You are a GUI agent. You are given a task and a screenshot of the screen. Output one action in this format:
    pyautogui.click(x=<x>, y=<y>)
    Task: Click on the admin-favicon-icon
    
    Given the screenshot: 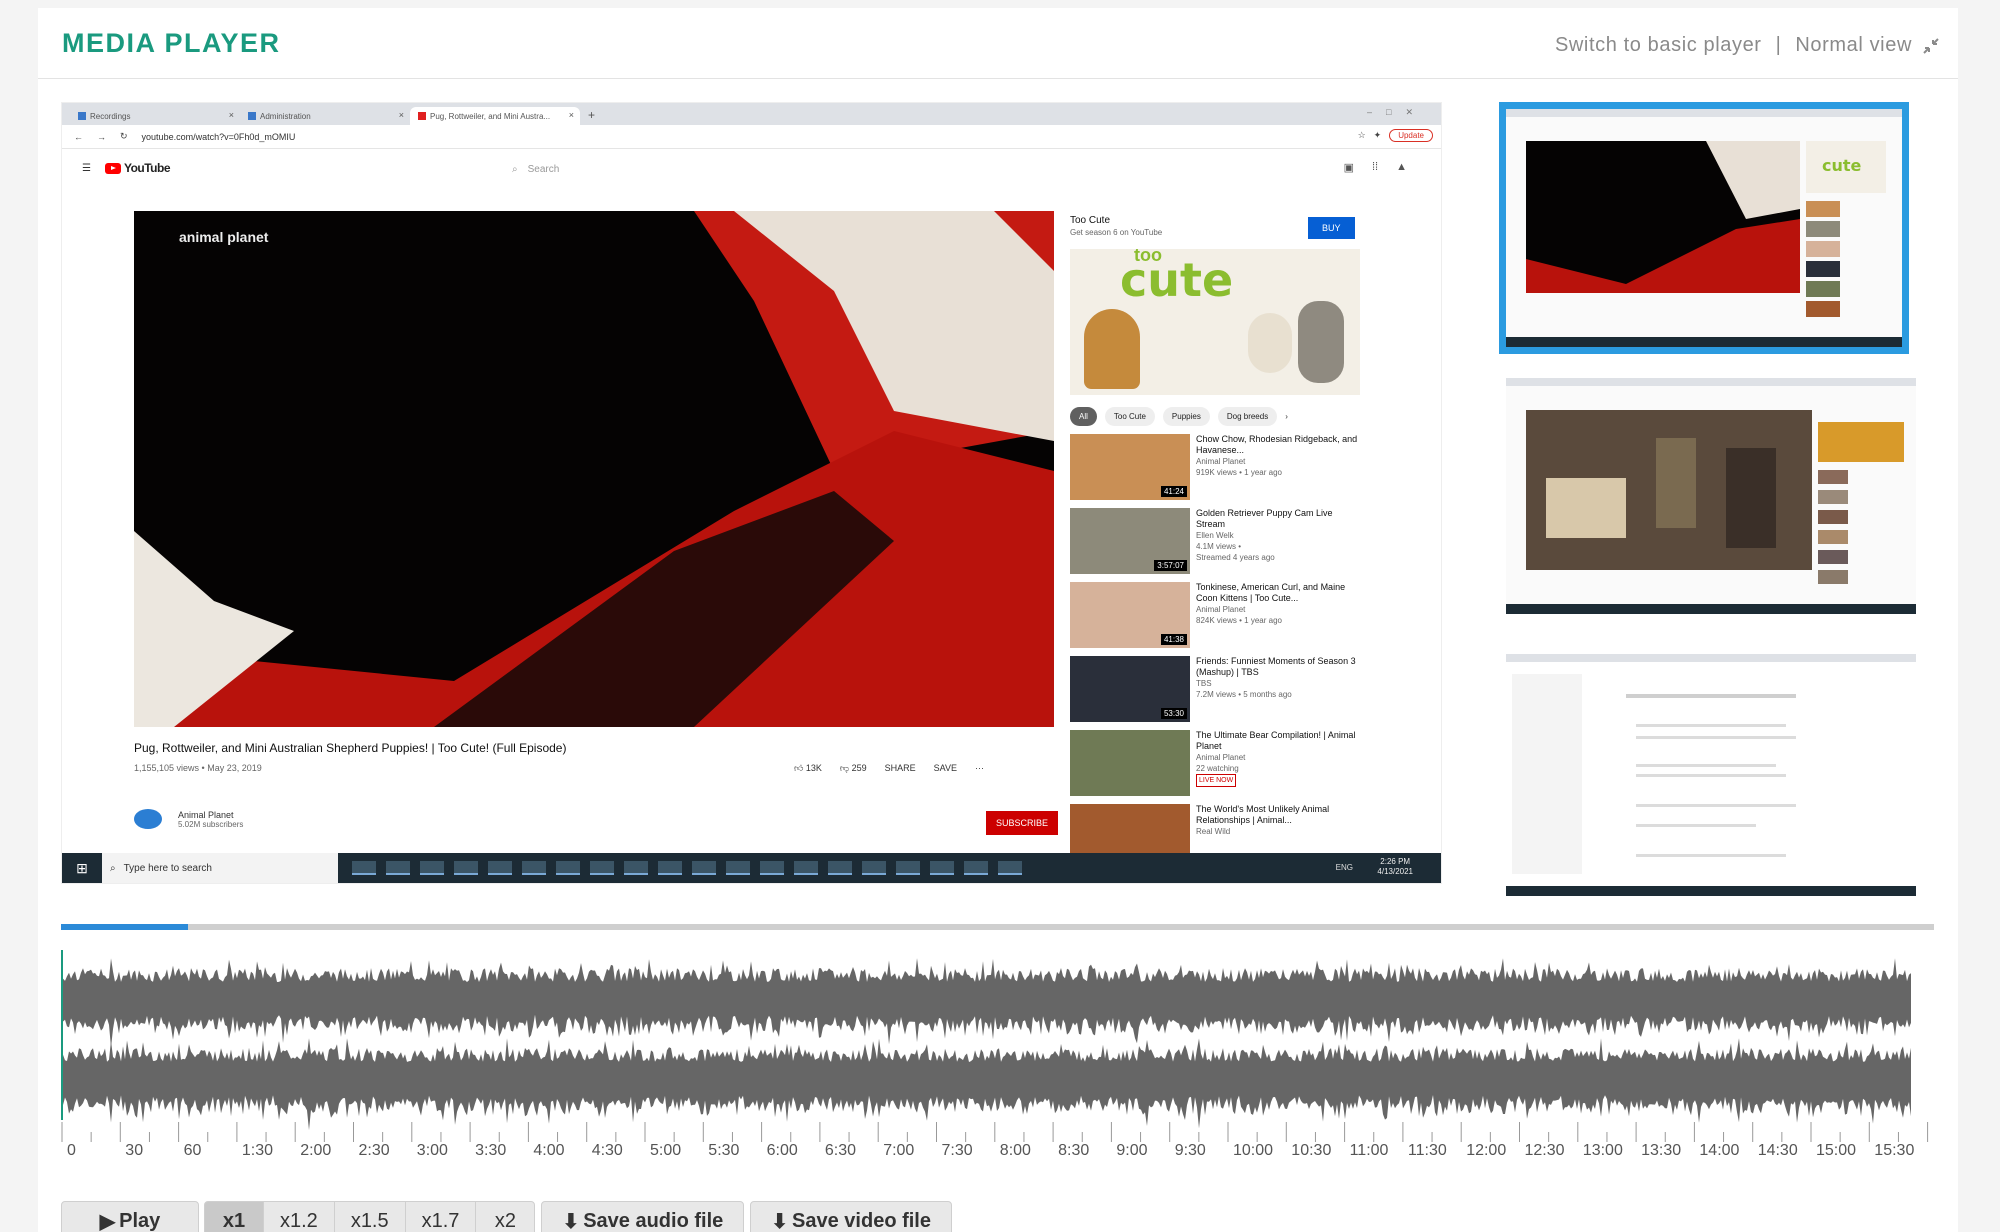 What is the action you would take?
    pyautogui.click(x=252, y=116)
    